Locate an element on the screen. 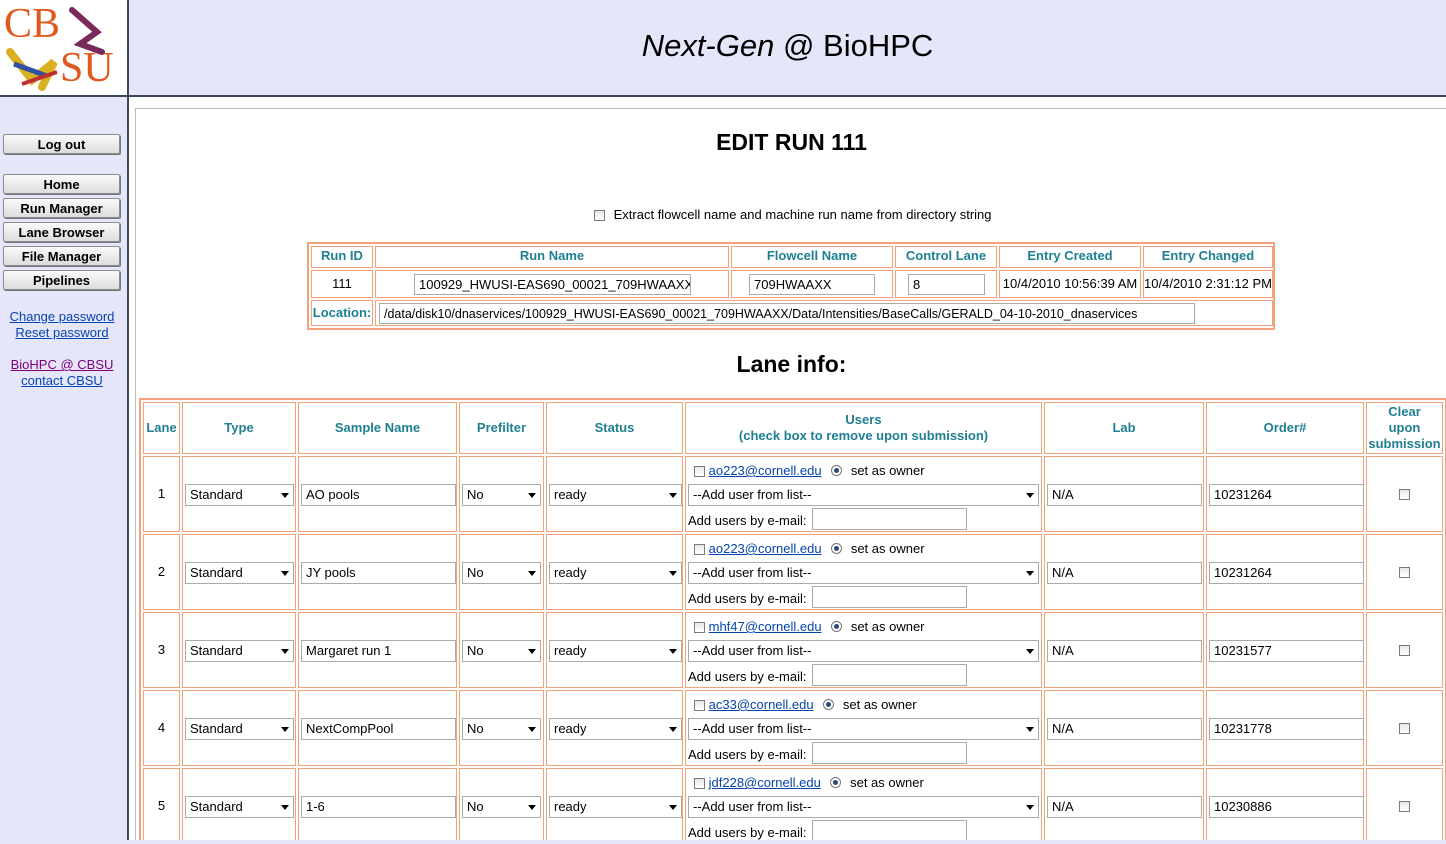 The width and height of the screenshot is (1446, 844). logout-button: Log out is located at coordinates (61, 144).